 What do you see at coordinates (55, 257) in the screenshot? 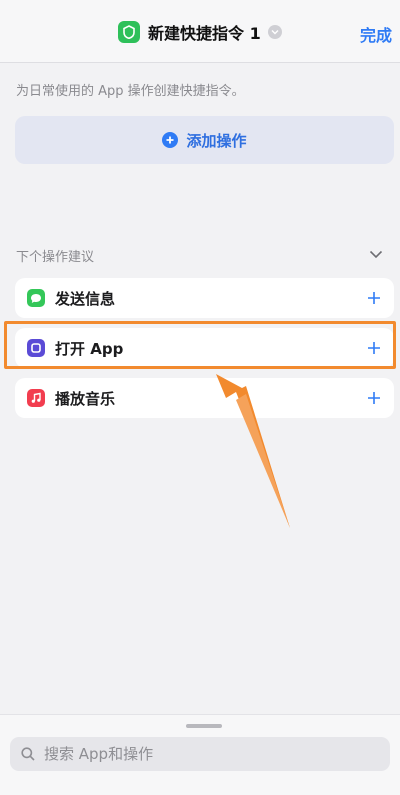
I see `suggestions-title: 下个操作建议` at bounding box center [55, 257].